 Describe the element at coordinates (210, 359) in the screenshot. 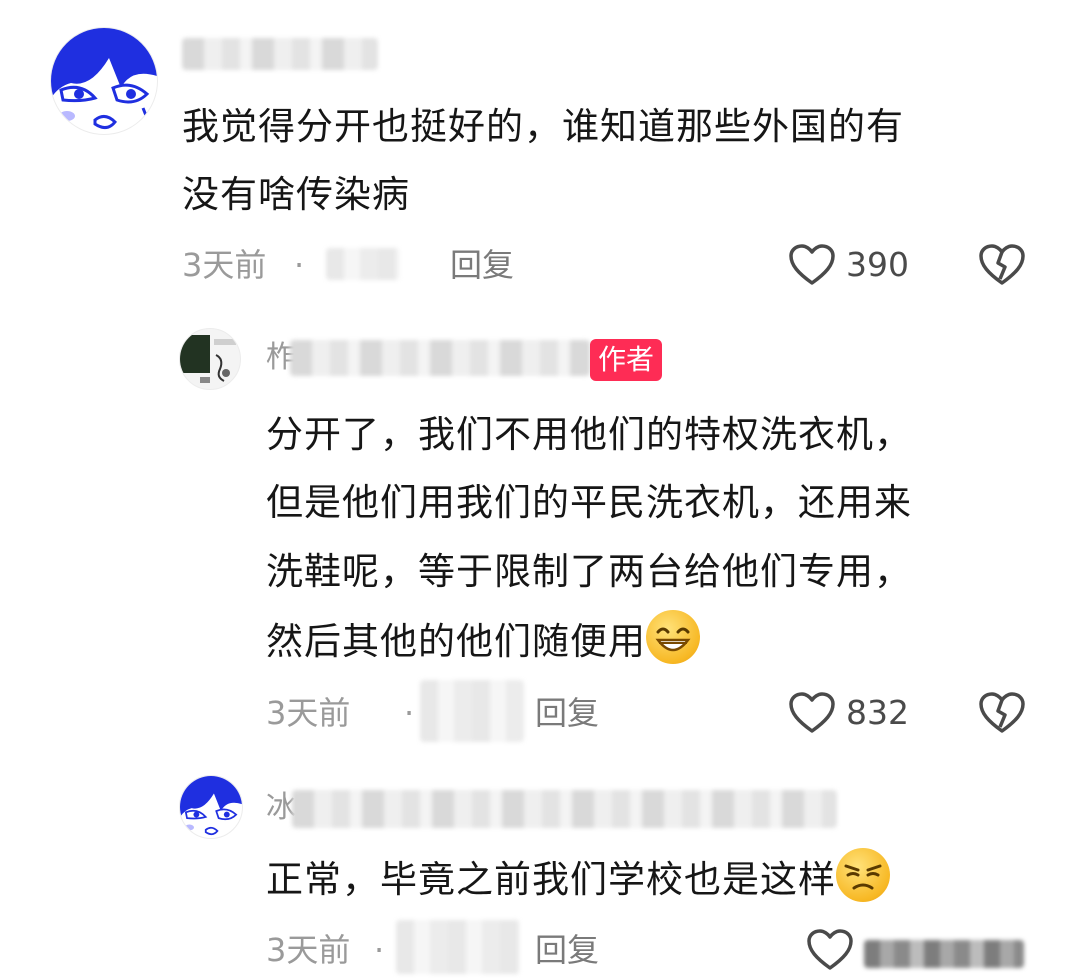

I see `author-avatar` at that location.